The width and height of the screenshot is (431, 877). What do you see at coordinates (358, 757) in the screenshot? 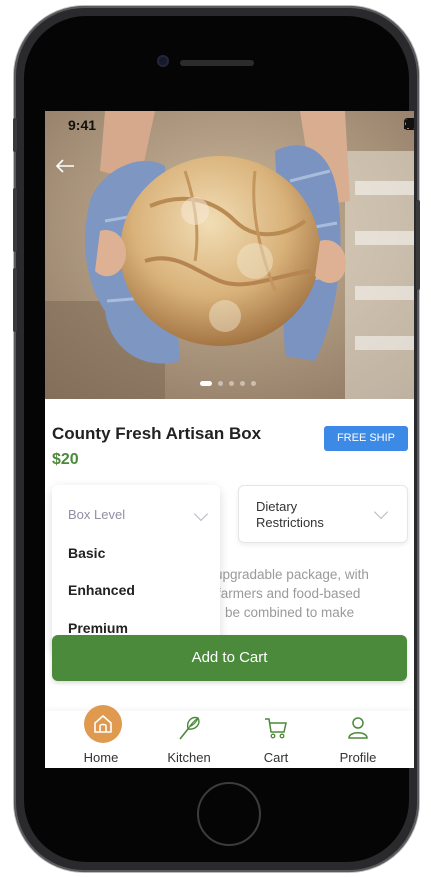
I see `tab-label-profile: Profile` at bounding box center [358, 757].